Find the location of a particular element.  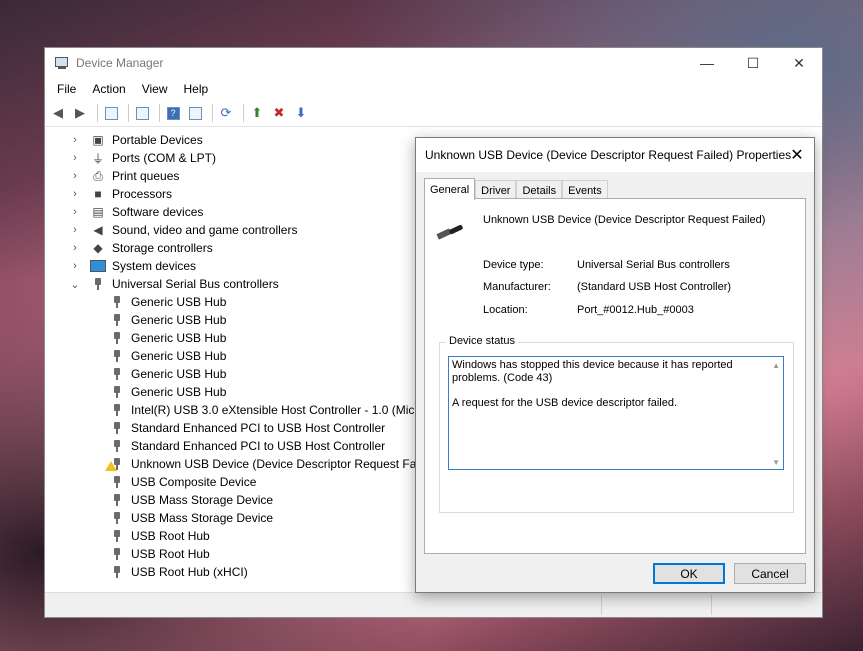

tab-general: General is located at coordinates (450, 189).